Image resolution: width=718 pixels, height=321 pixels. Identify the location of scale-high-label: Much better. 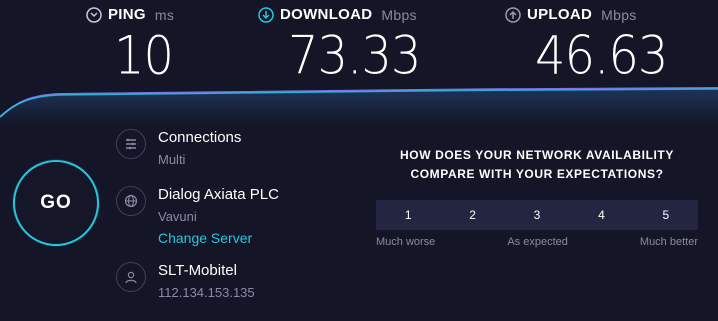
(668, 242).